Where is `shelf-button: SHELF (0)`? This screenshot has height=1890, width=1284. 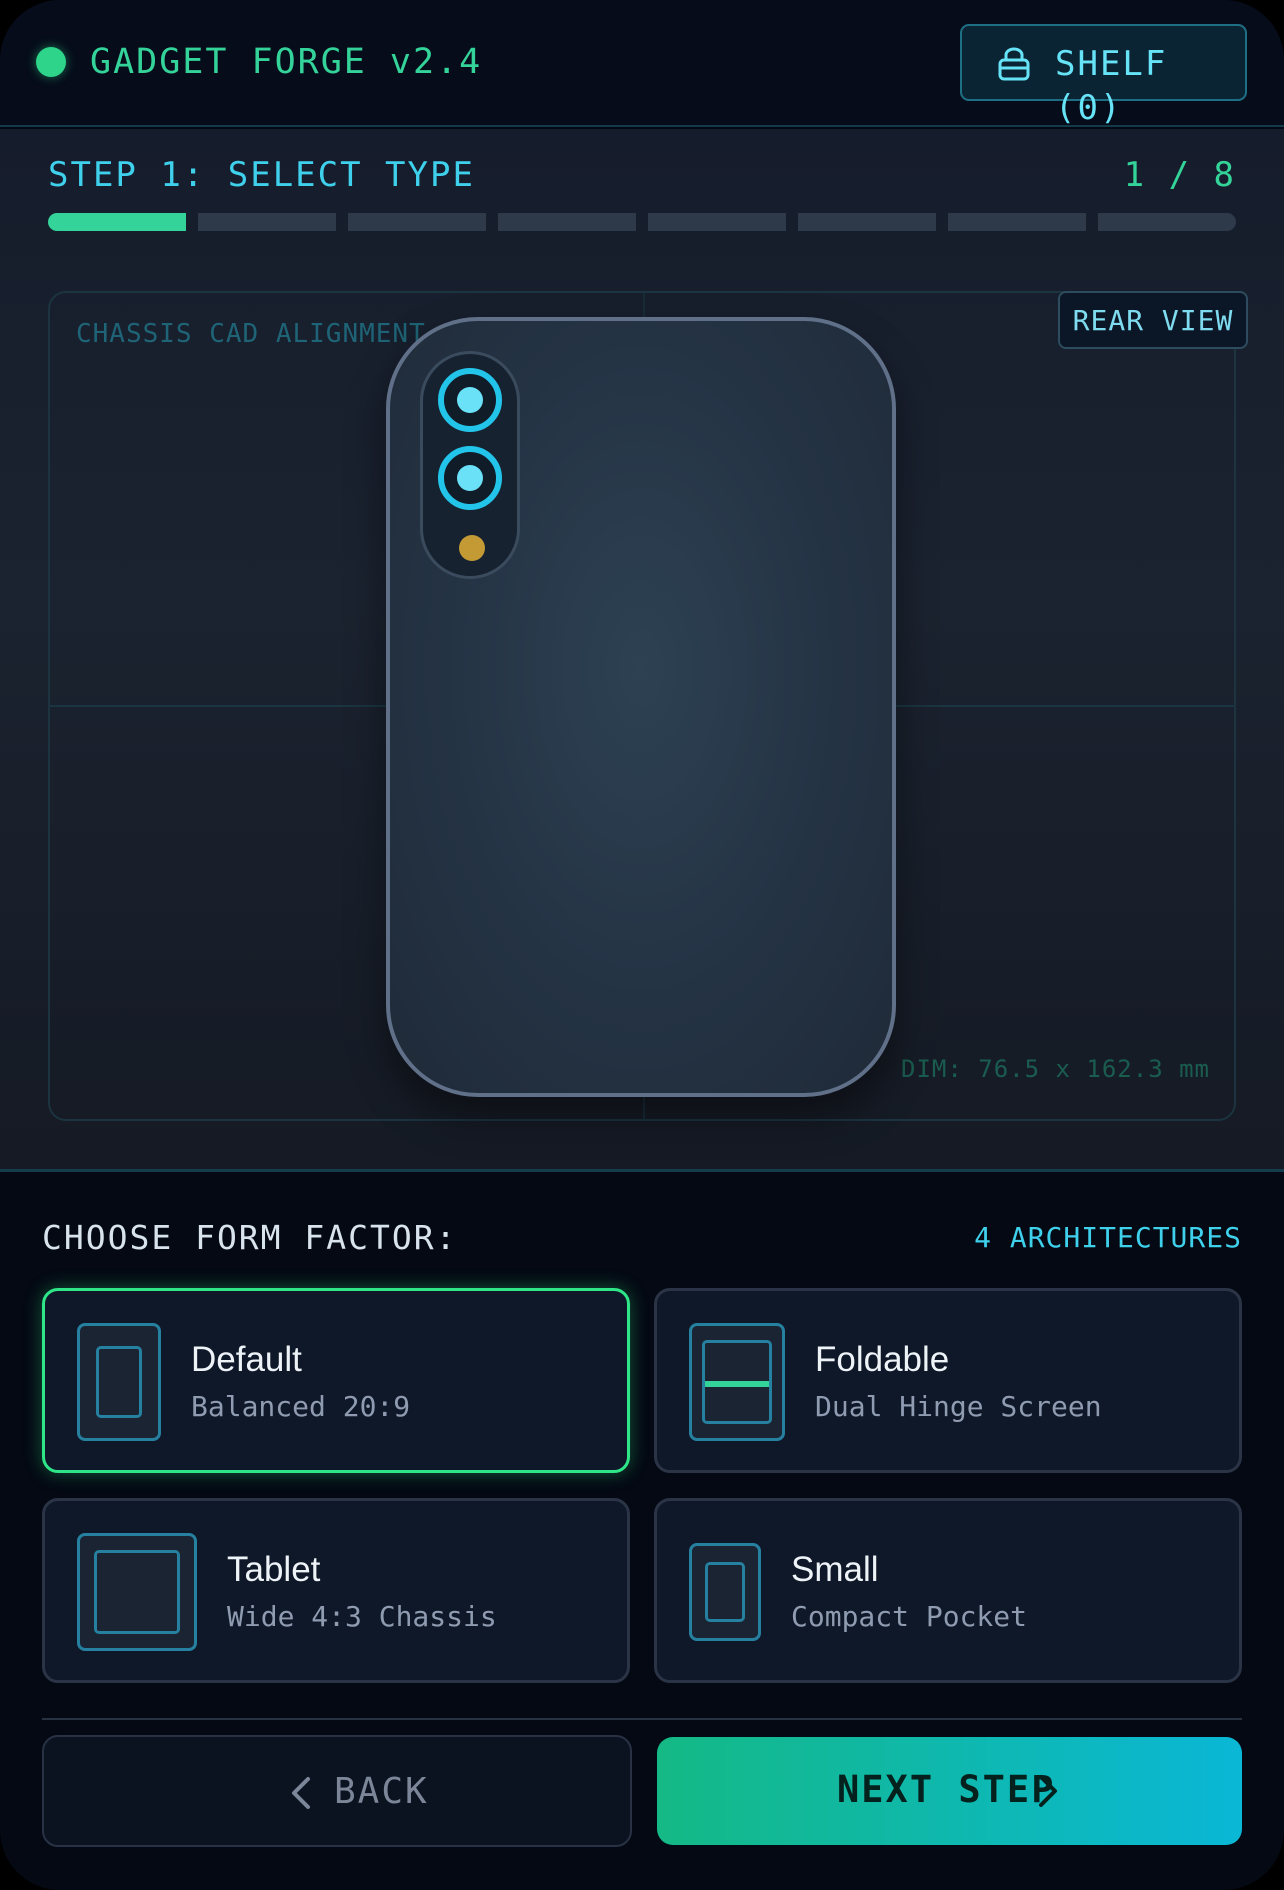
shelf-button: SHELF (0) is located at coordinates (1103, 76).